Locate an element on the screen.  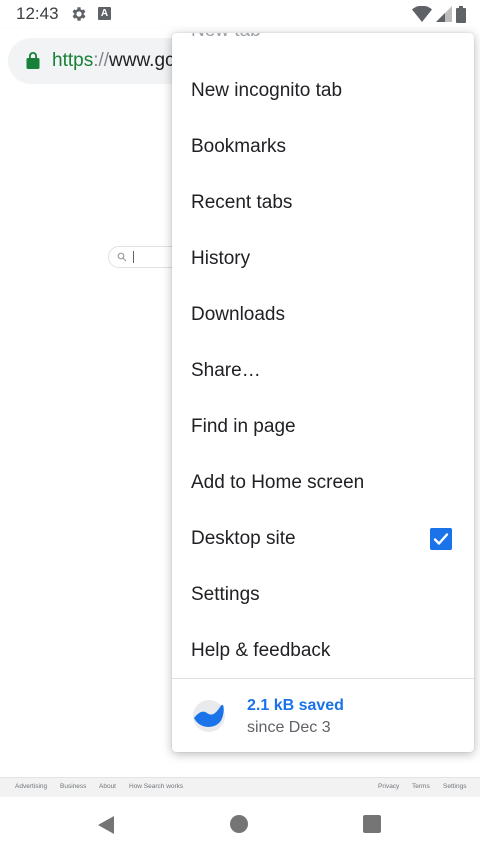
status-time: 12:43 is located at coordinates (37, 13).